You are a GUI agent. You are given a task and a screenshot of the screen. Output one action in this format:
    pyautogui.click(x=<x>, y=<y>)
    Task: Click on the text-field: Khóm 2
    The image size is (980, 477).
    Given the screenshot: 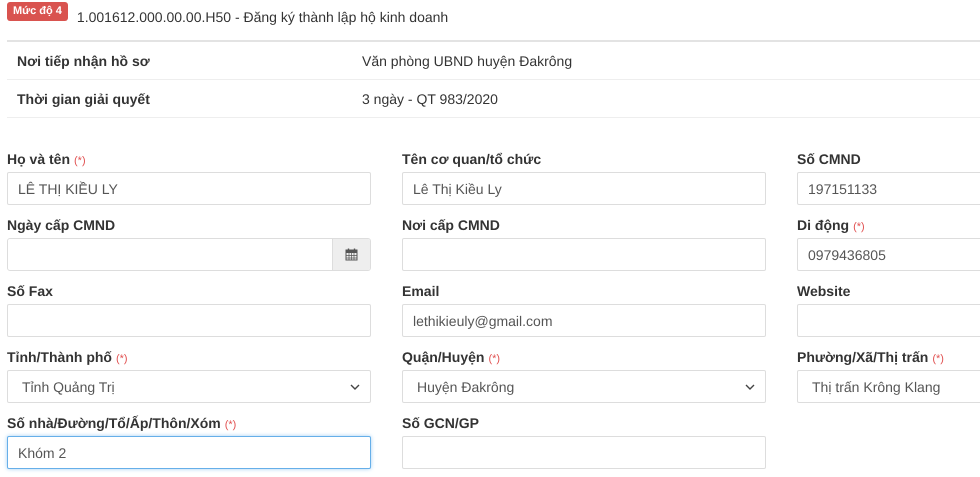 What is the action you would take?
    pyautogui.click(x=189, y=452)
    